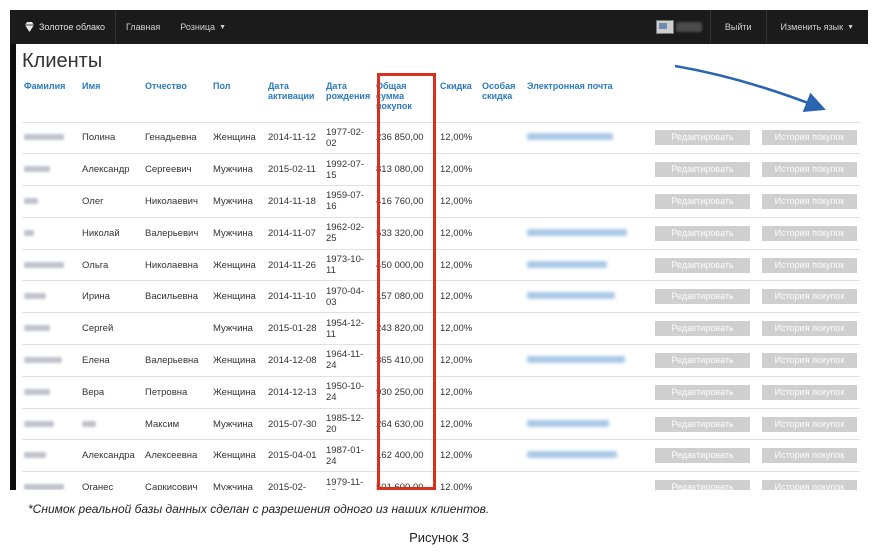 The image size is (878, 553). Describe the element at coordinates (349, 480) in the screenshot. I see `cell-birth-date: 1979-11-05` at that location.